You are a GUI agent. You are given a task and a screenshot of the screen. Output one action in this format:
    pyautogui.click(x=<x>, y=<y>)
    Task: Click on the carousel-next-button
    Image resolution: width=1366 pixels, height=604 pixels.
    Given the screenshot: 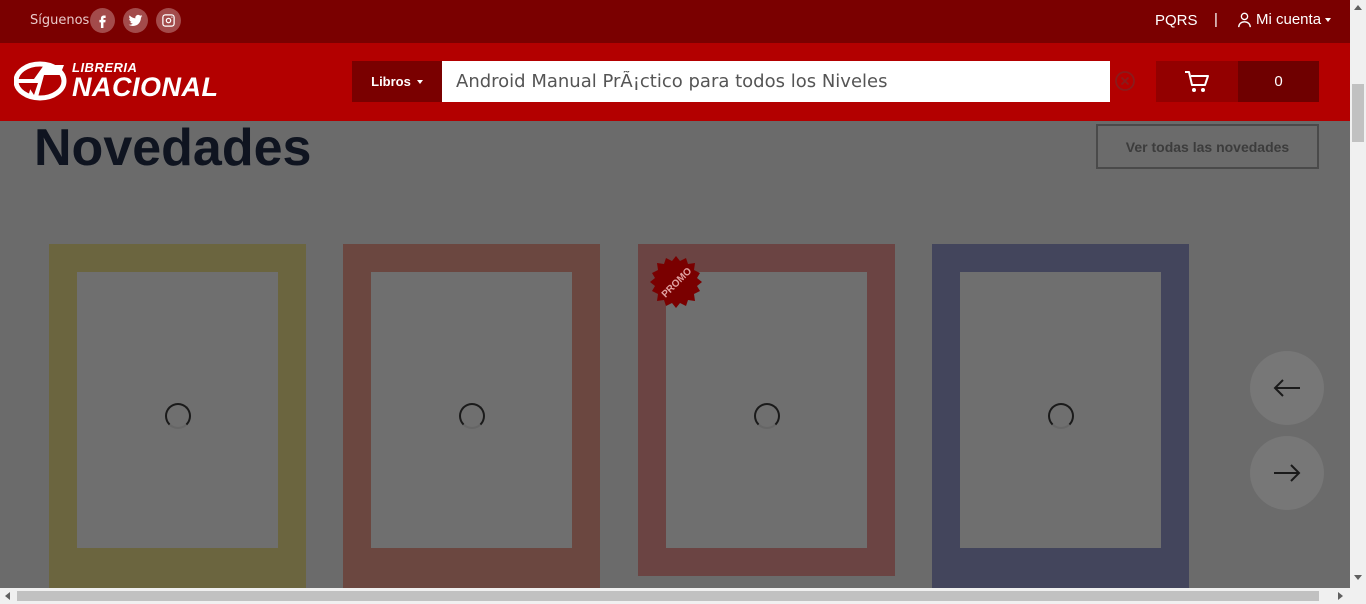 What is the action you would take?
    pyautogui.click(x=1287, y=473)
    